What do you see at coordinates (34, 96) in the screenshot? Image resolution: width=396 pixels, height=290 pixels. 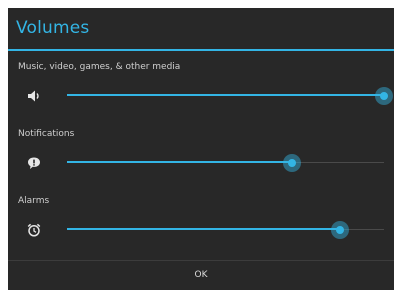 I see `speaker-icon` at bounding box center [34, 96].